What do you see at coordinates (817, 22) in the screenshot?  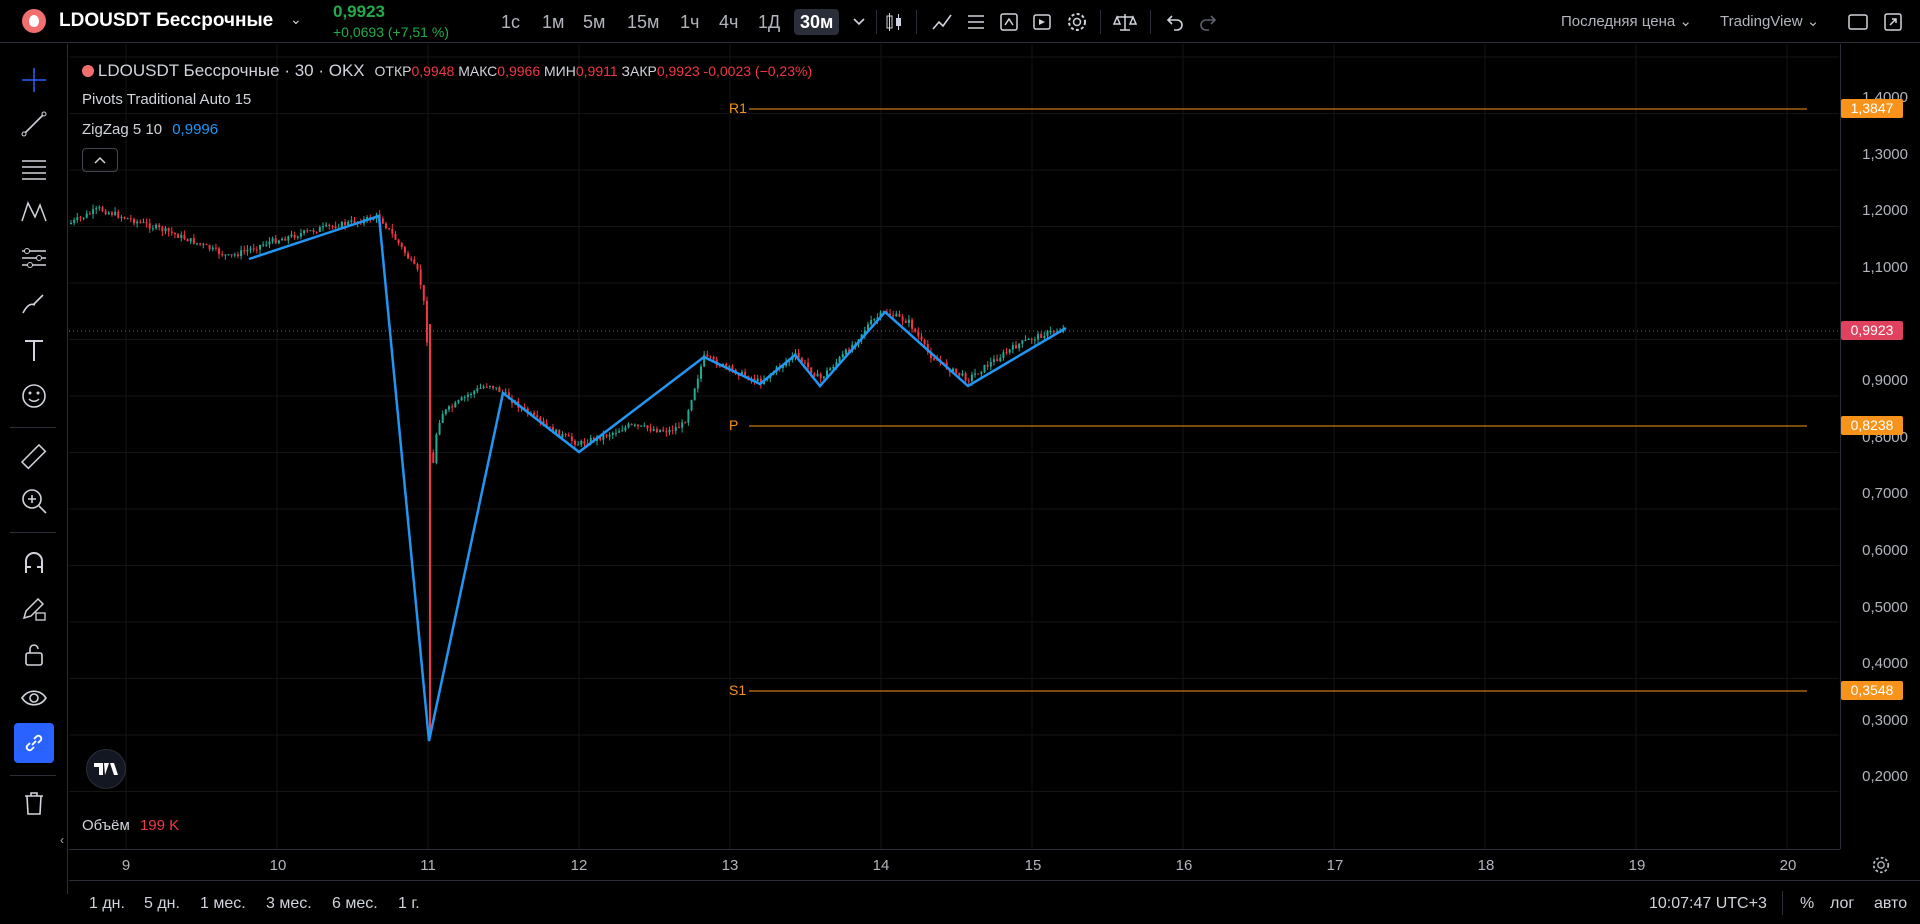 I see `interval-30m: 30м` at bounding box center [817, 22].